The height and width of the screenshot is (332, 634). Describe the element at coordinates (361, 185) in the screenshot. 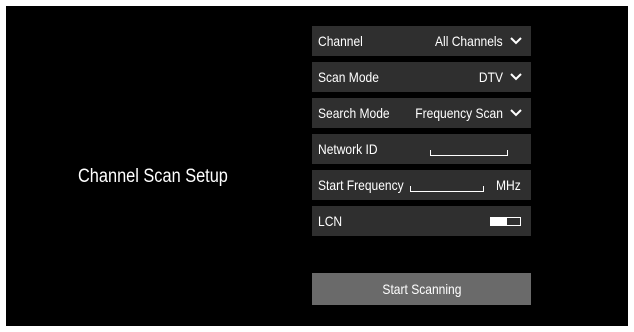

I see `start-frequency-label: Start Frequency` at that location.